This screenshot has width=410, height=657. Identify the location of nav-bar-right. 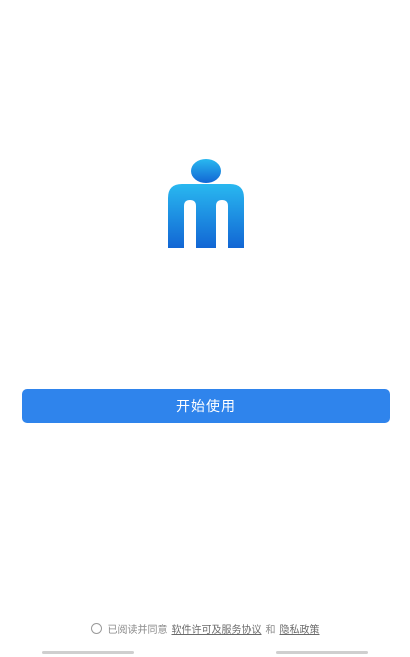
(322, 652).